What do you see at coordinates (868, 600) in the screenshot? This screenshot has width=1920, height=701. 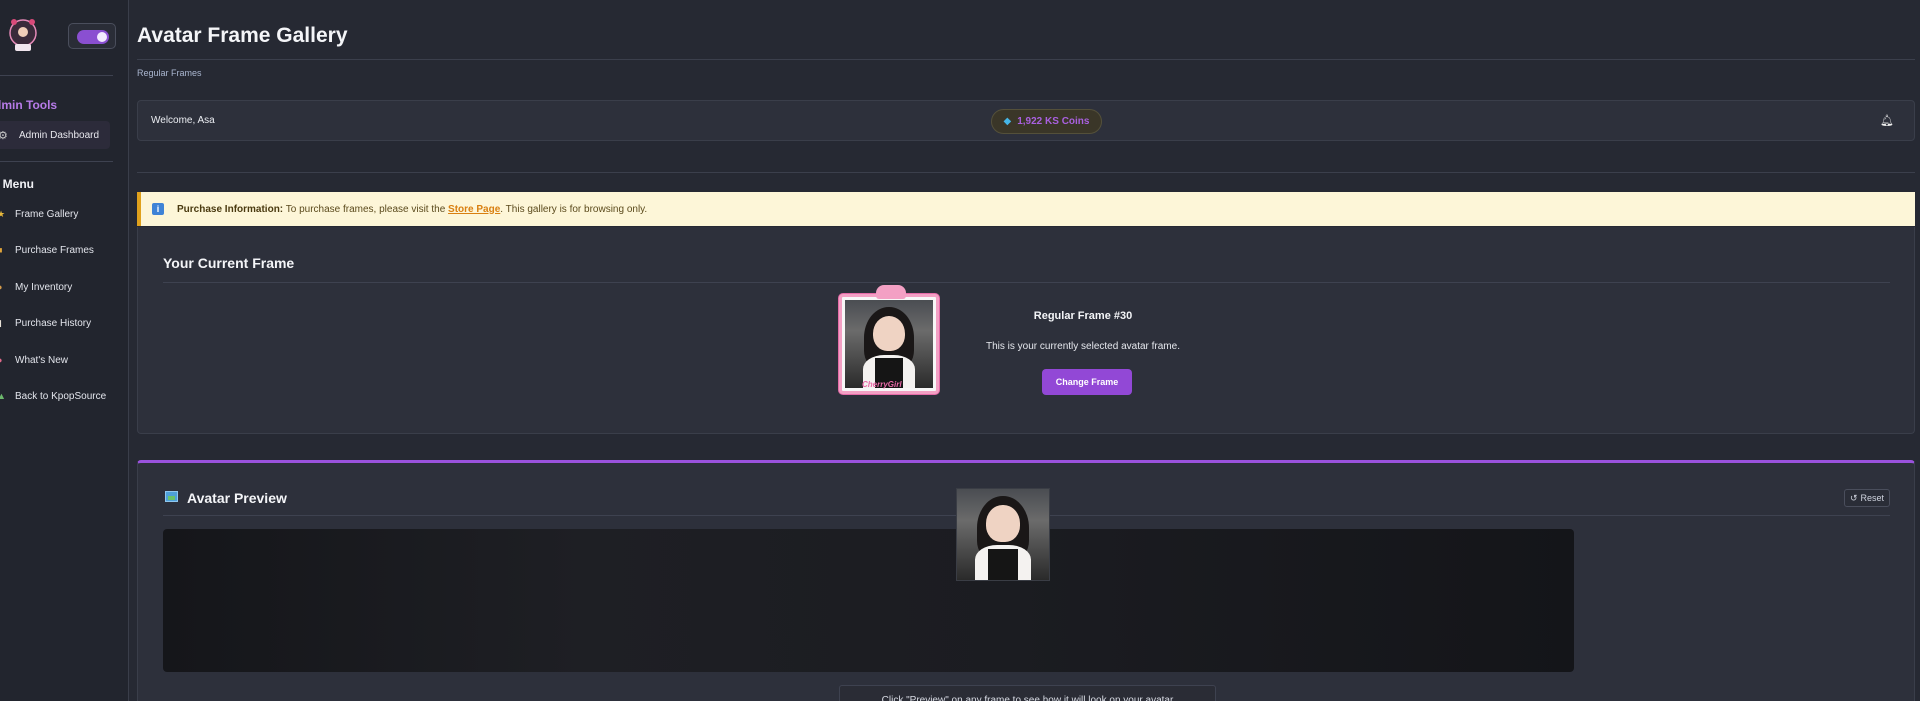 I see `preview-stage` at bounding box center [868, 600].